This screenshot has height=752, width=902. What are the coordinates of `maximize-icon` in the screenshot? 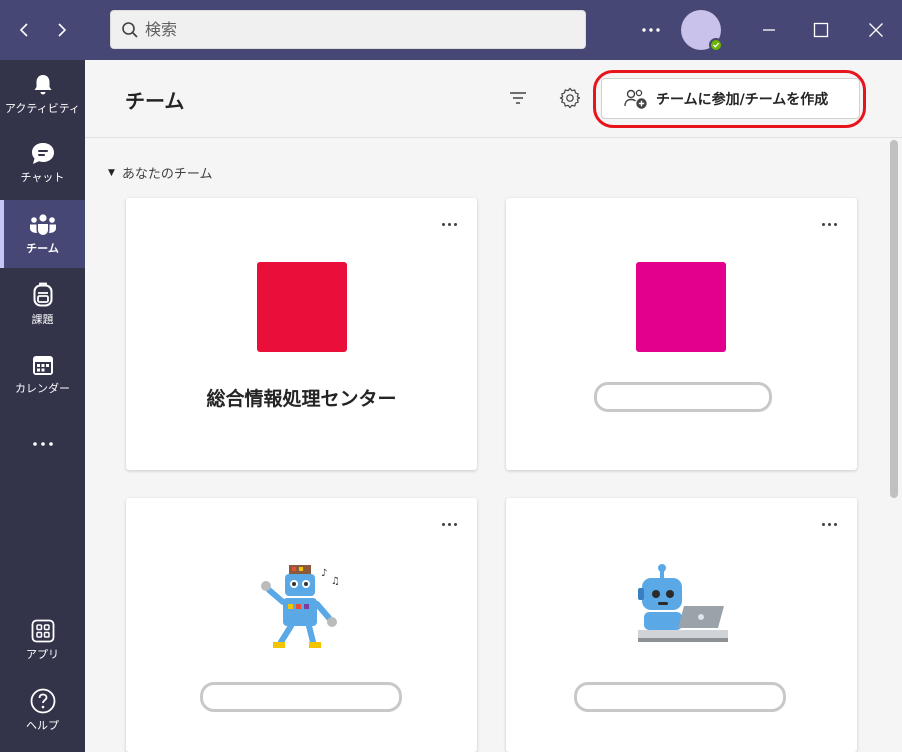 It's located at (821, 30).